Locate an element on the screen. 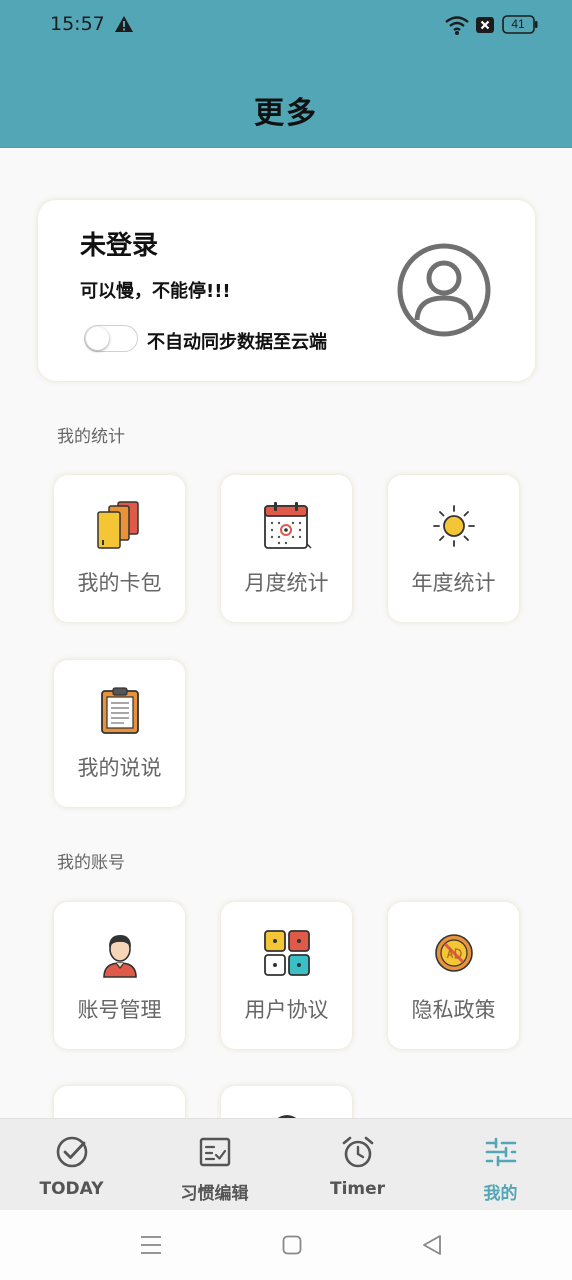 This screenshot has height=1280, width=572. tile-label: 我的卡包 is located at coordinates (119, 583).